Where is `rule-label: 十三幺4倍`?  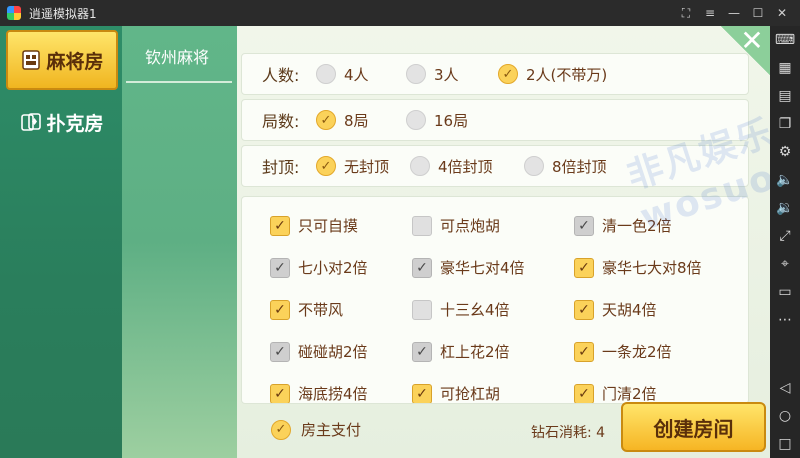
rule-label: 十三幺4倍 is located at coordinates (475, 310).